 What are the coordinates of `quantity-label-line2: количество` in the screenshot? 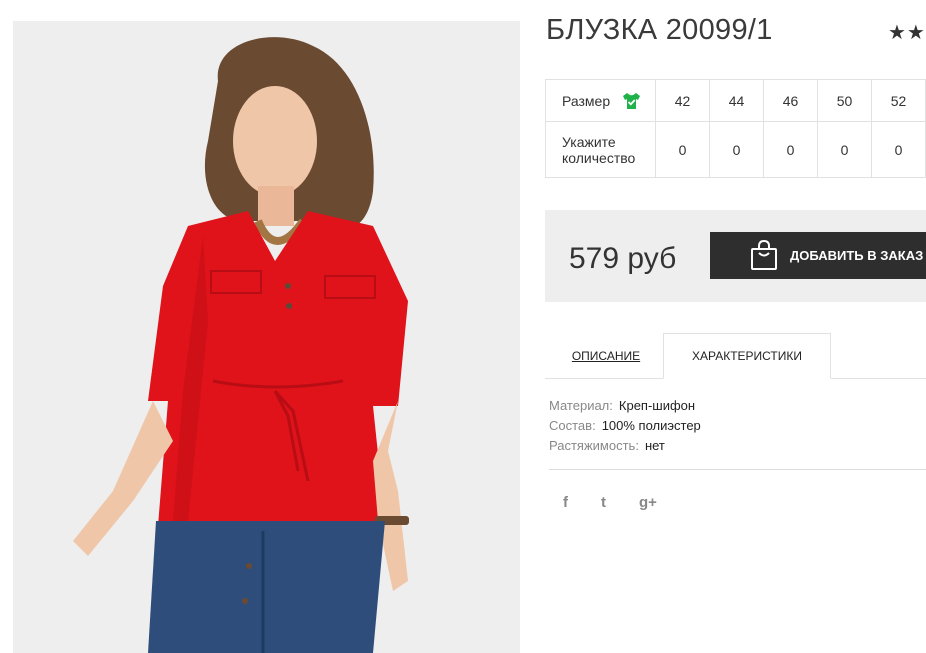 It's located at (599, 157).